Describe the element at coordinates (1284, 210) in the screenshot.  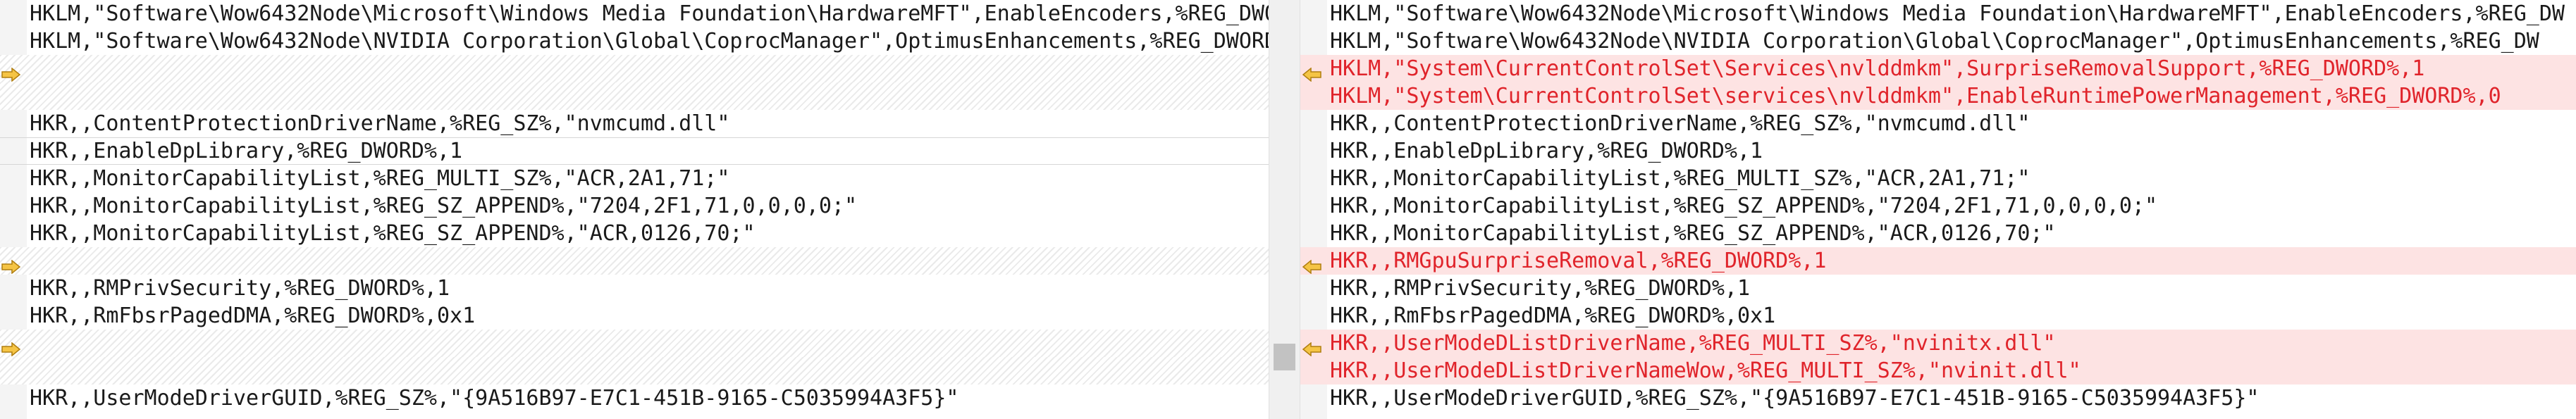
I see `vertical-scrollbar` at that location.